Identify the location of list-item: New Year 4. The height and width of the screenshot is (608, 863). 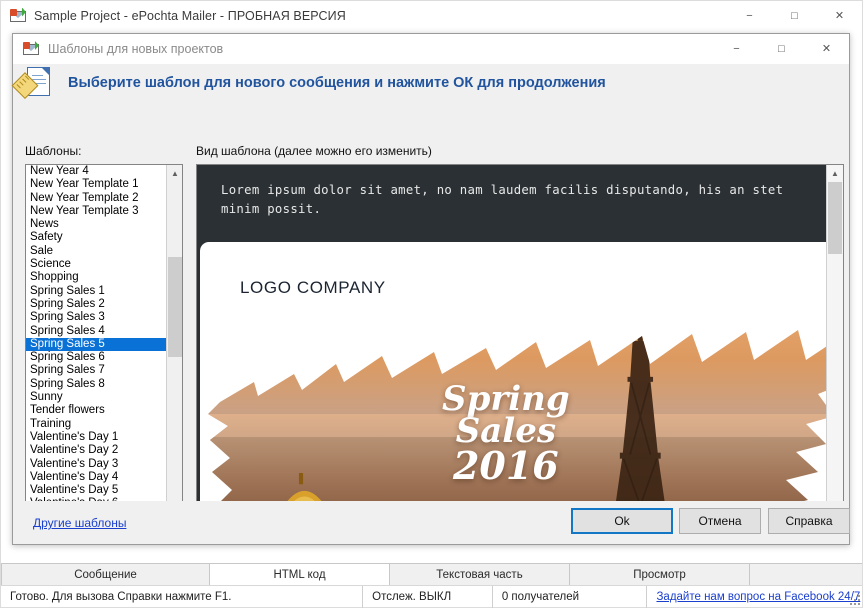
(96, 171).